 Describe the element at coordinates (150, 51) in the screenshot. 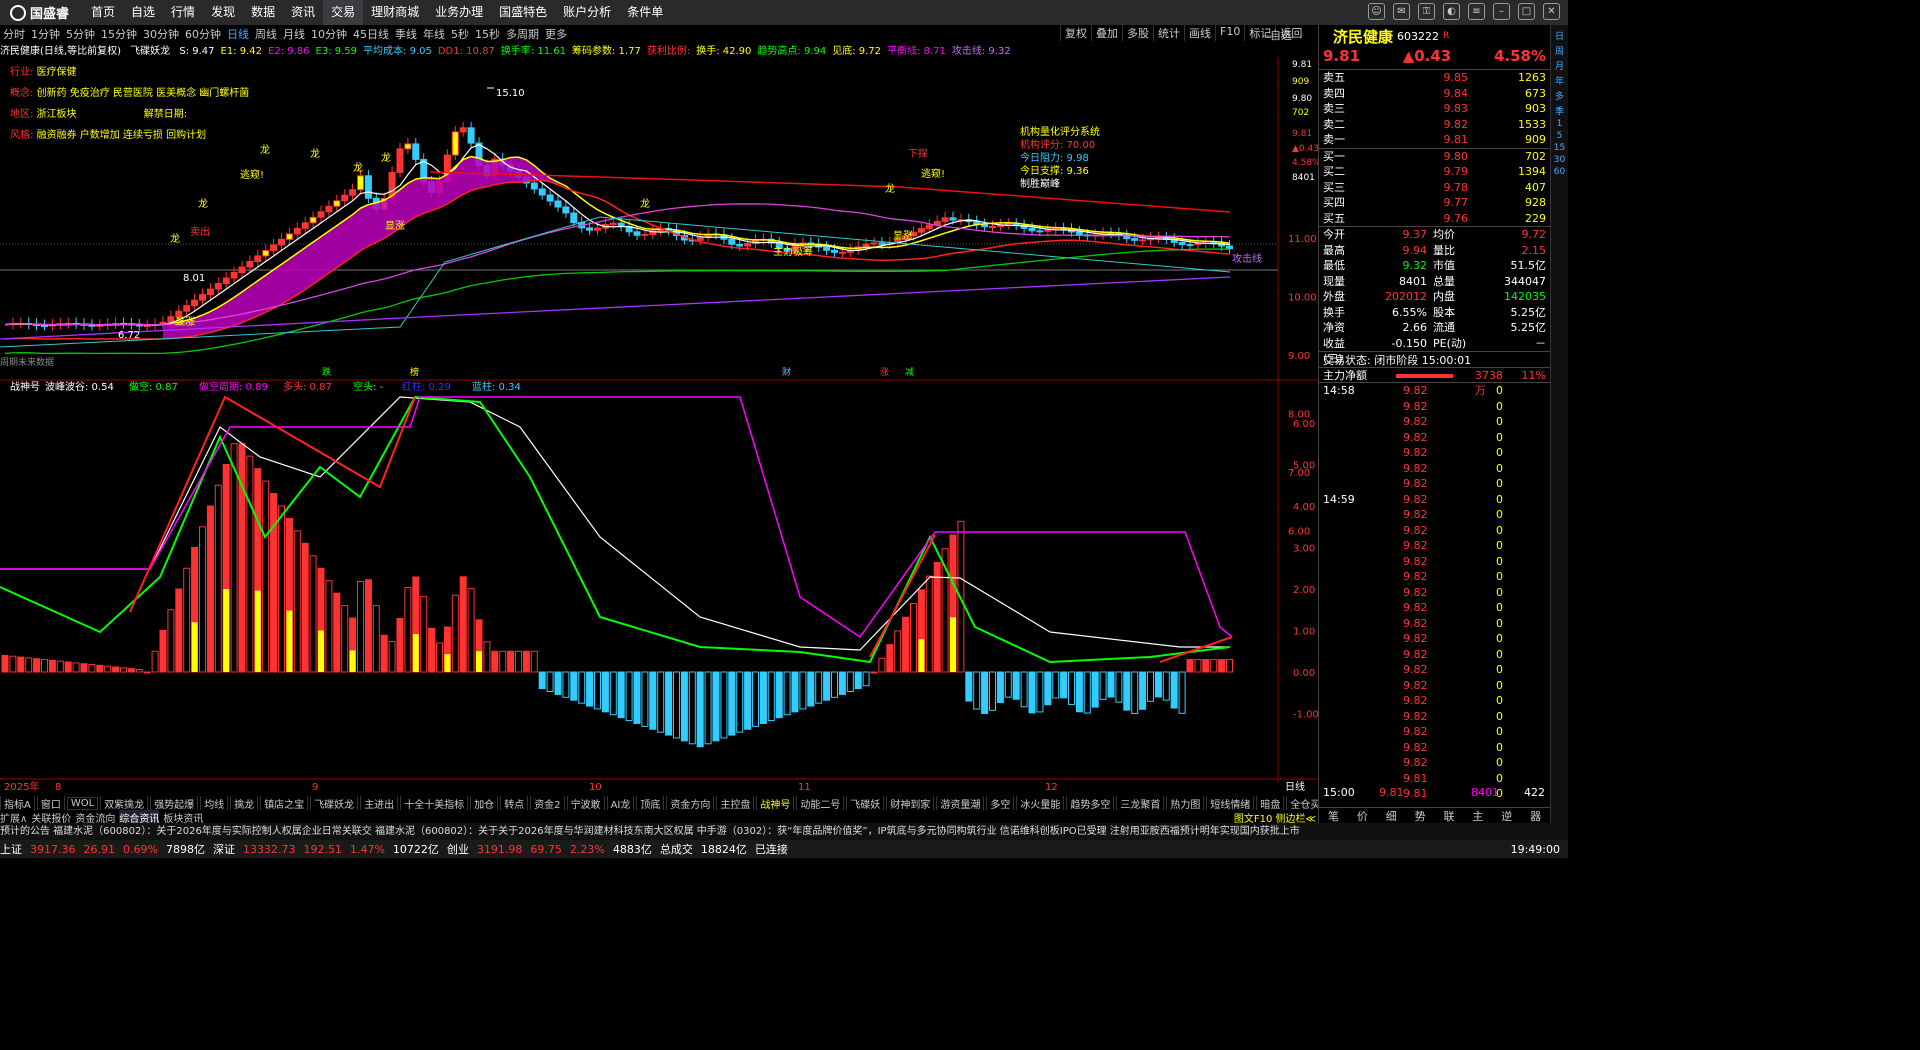

I see `indicator-name: 飞碟妖龙` at that location.